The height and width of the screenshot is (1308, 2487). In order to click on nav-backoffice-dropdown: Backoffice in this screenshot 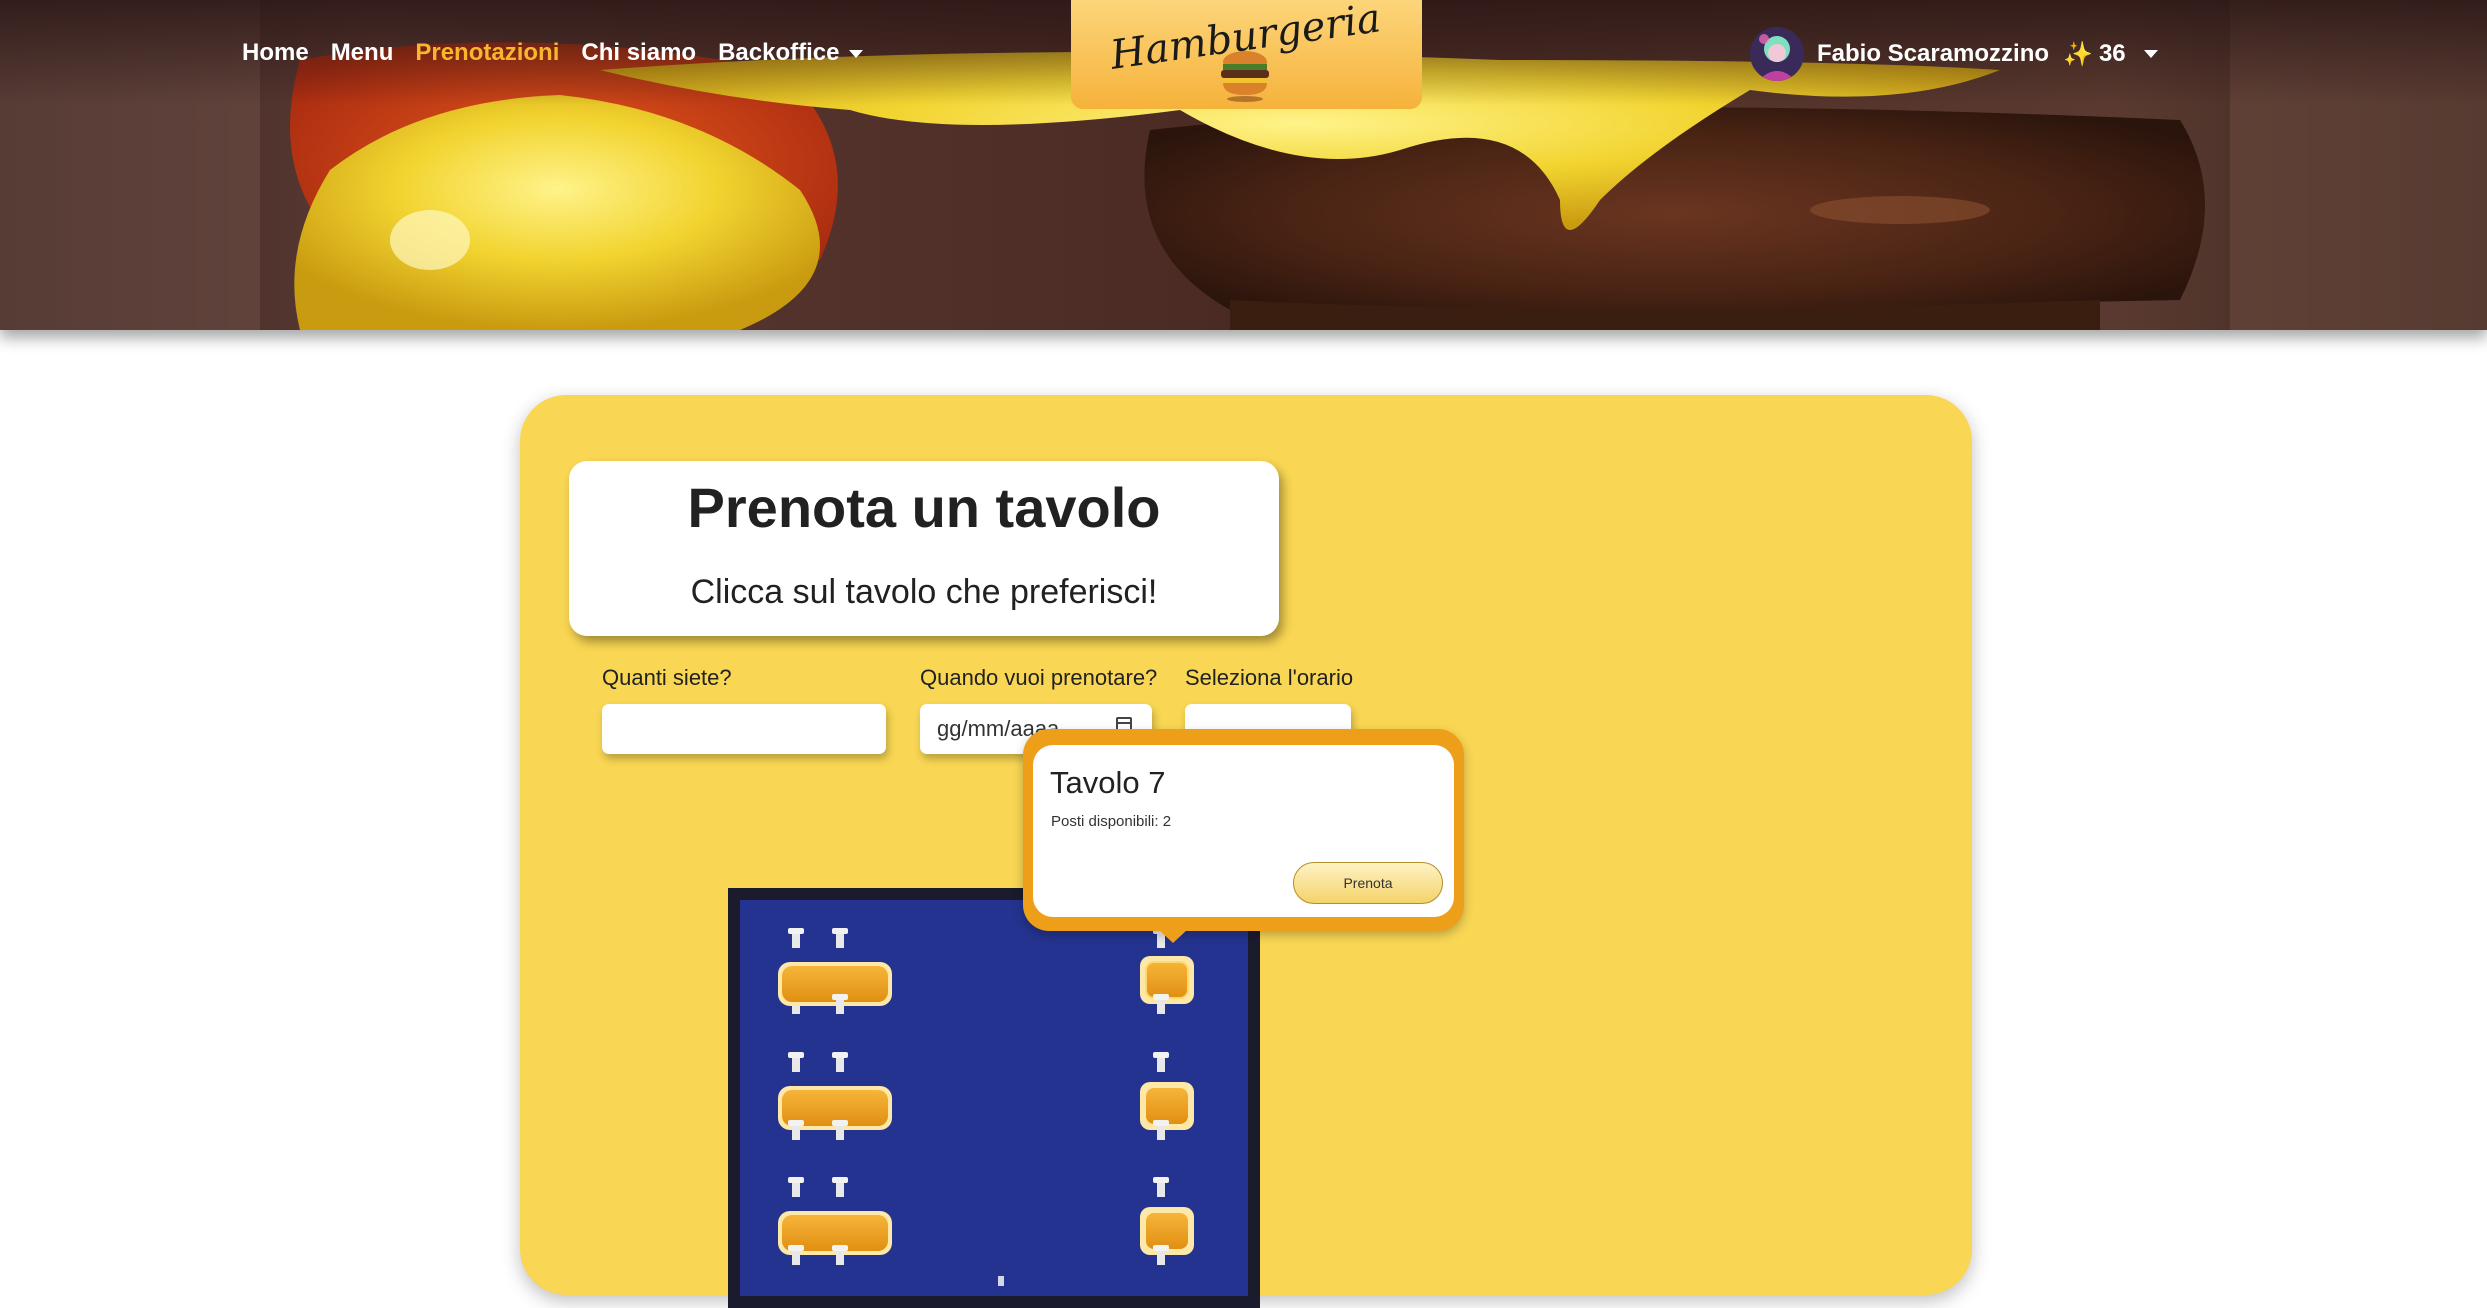, I will do `click(791, 53)`.